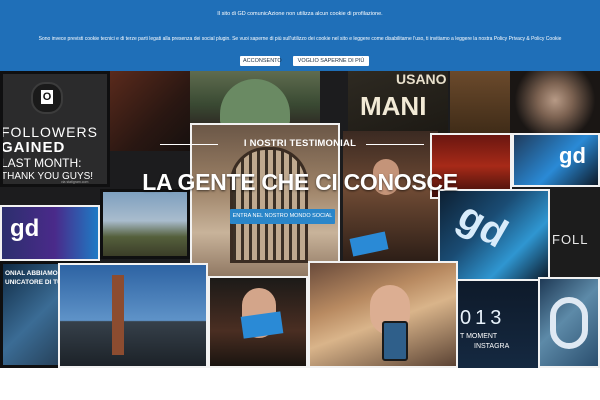 This screenshot has width=600, height=400. I want to click on photo-scooter, so click(255, 98).